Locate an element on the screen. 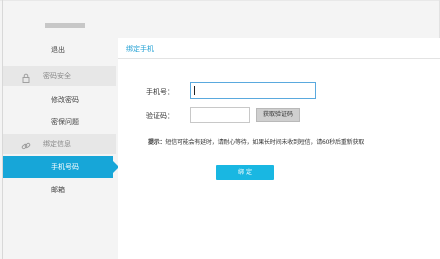 This screenshot has height=259, width=440. sidebar-item-security-question: 密保问题 is located at coordinates (59, 122).